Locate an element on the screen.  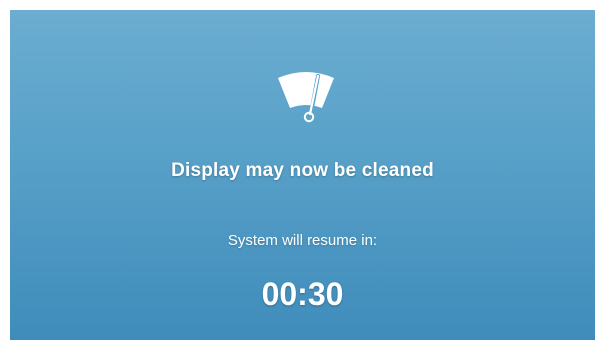
resume-label: System will resume in: is located at coordinates (302, 240).